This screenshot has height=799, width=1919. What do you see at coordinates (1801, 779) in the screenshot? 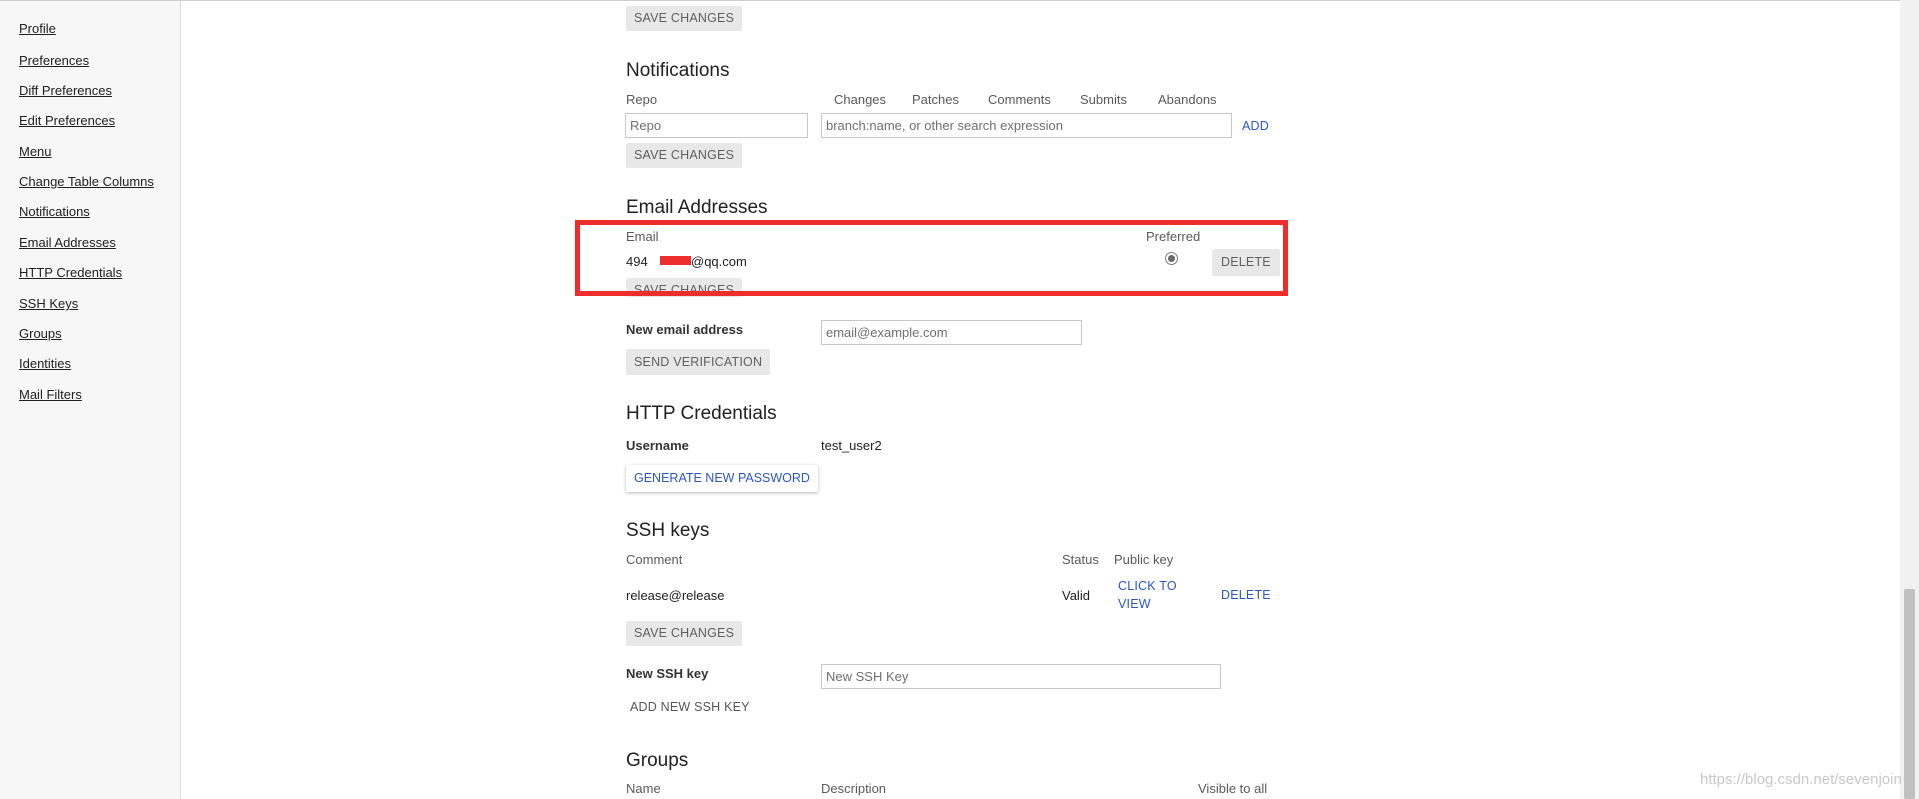
I see `watermark: https://blog.csdn.net/sevenjoin` at bounding box center [1801, 779].